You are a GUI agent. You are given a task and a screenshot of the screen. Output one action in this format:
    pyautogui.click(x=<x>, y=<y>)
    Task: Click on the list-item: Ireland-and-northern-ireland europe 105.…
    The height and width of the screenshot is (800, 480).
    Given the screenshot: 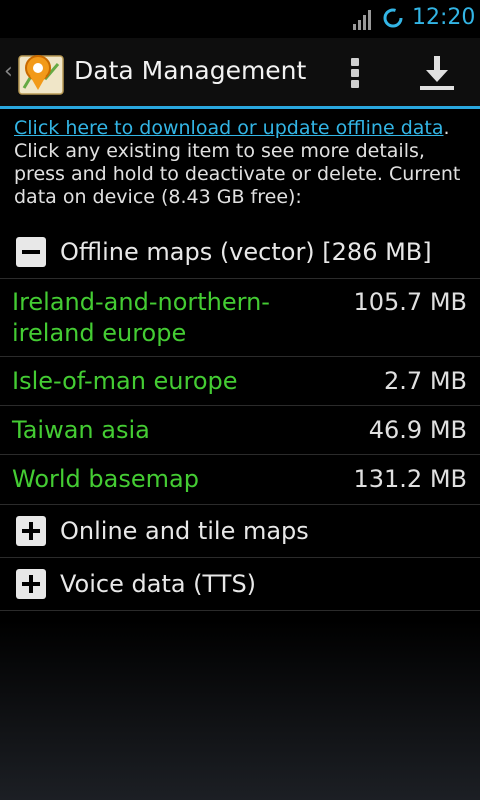 What is the action you would take?
    pyautogui.click(x=240, y=317)
    